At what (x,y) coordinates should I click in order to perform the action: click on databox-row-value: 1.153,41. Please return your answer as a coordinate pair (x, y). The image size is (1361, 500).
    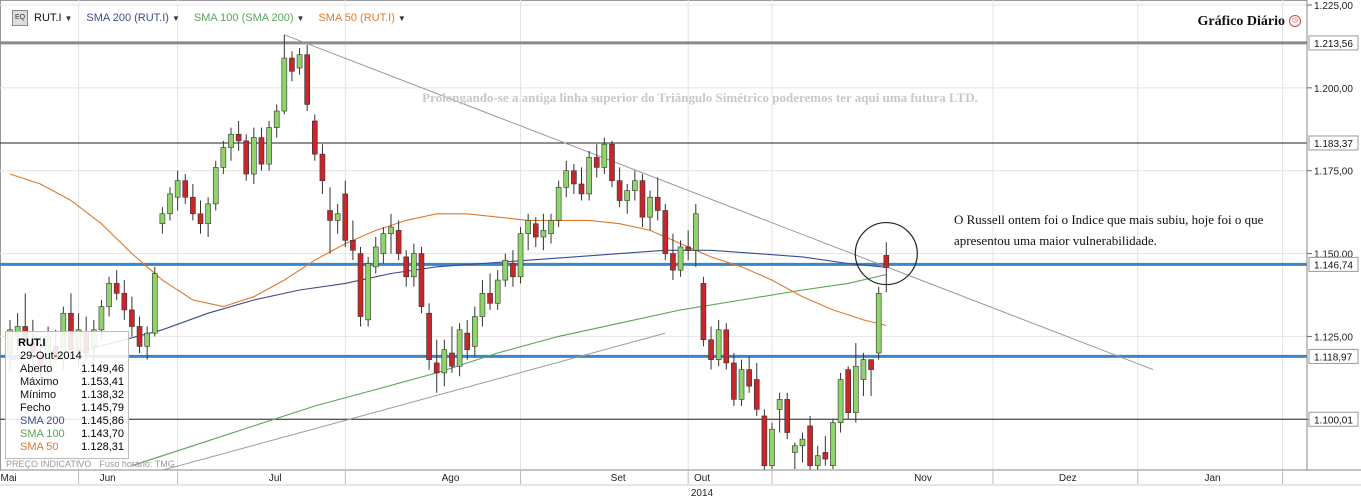
    Looking at the image, I should click on (102, 382).